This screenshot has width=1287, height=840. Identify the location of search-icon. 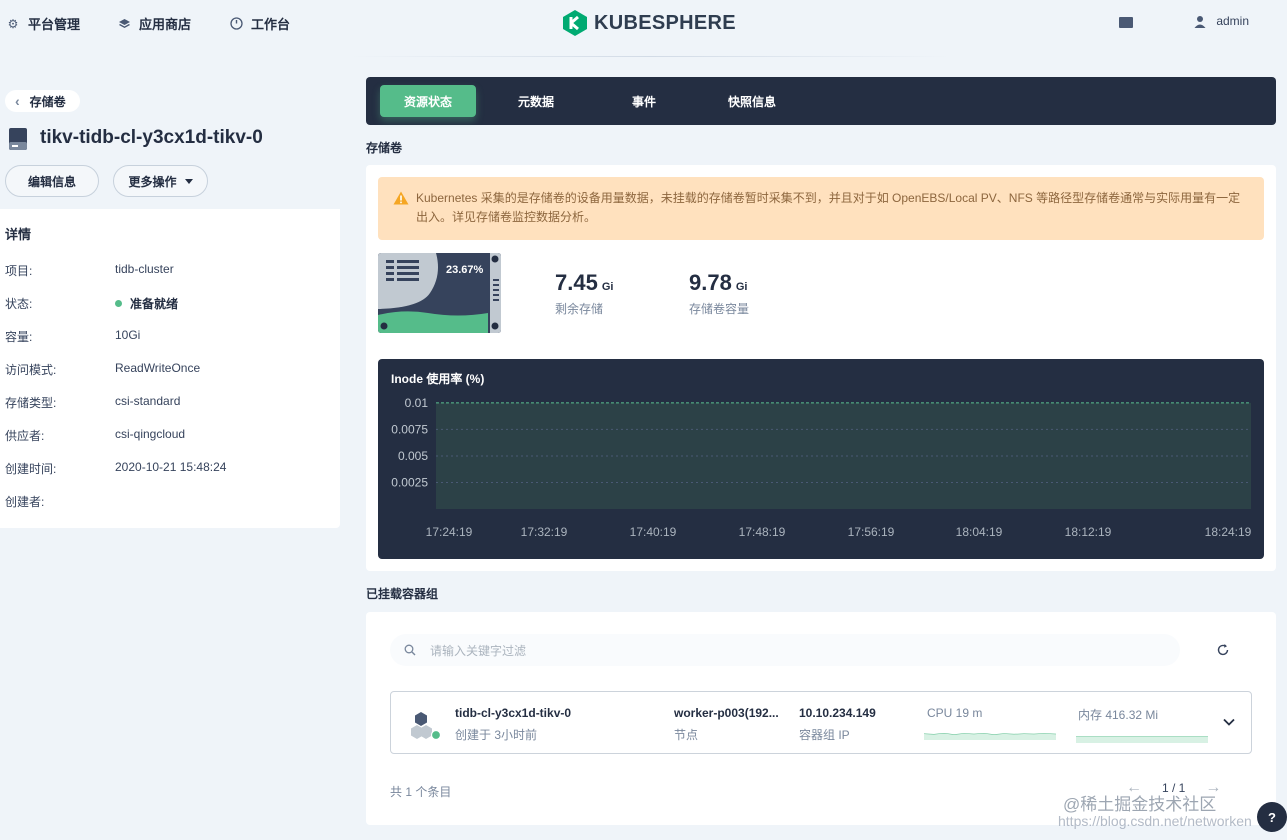
(410, 650).